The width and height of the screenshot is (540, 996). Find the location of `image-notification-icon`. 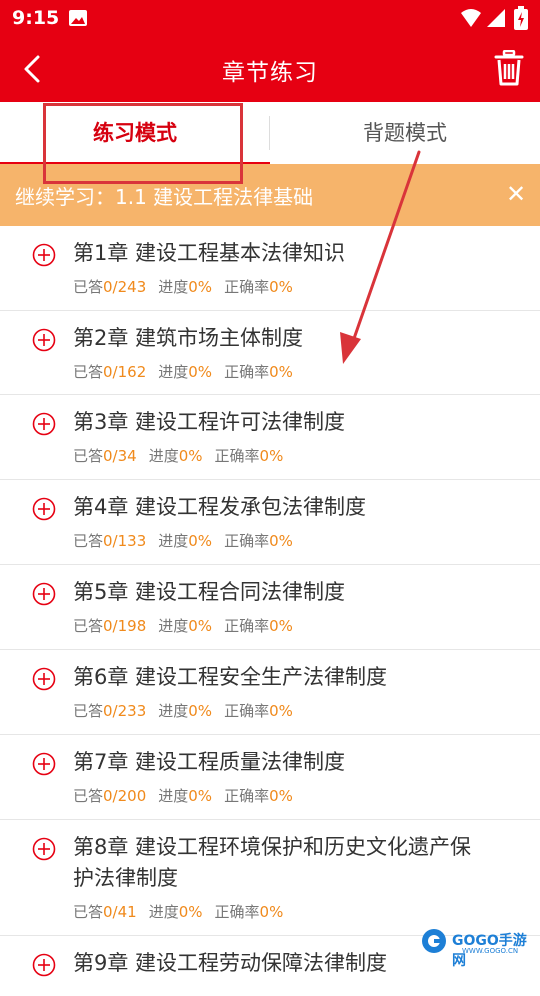

image-notification-icon is located at coordinates (78, 18).